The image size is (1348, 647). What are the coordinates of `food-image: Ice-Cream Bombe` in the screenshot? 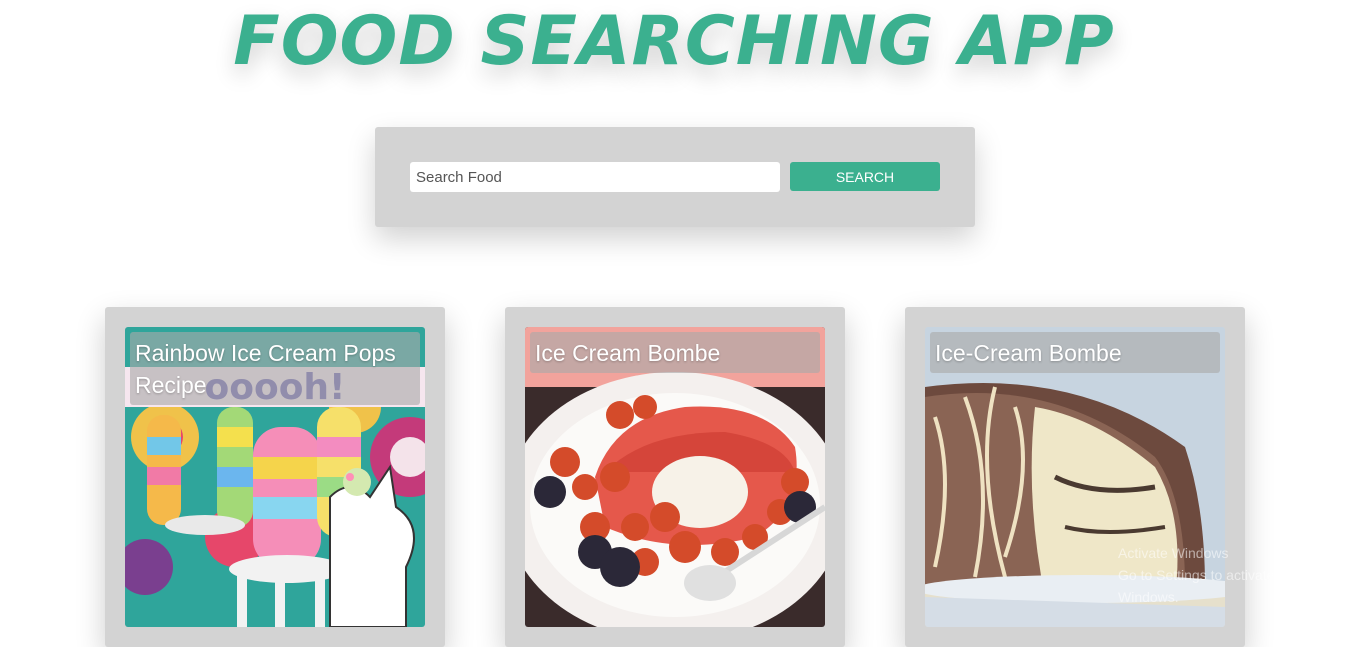 It's located at (1075, 477).